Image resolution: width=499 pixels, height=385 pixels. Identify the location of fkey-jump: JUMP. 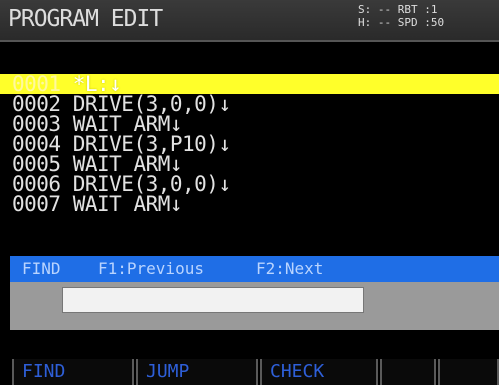
(197, 372).